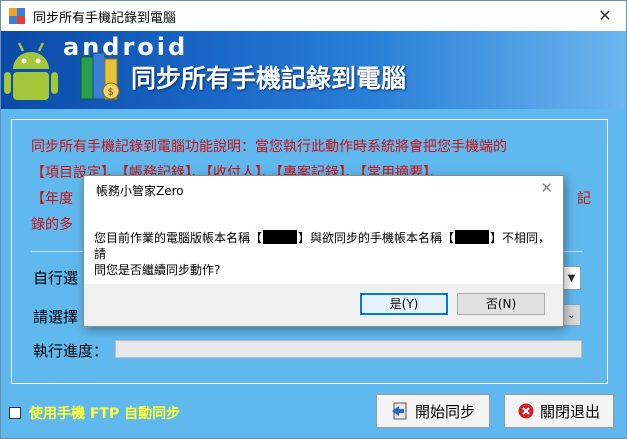  What do you see at coordinates (105, 18) in the screenshot?
I see `window-title: 同步所有手機記錄到電腦` at bounding box center [105, 18].